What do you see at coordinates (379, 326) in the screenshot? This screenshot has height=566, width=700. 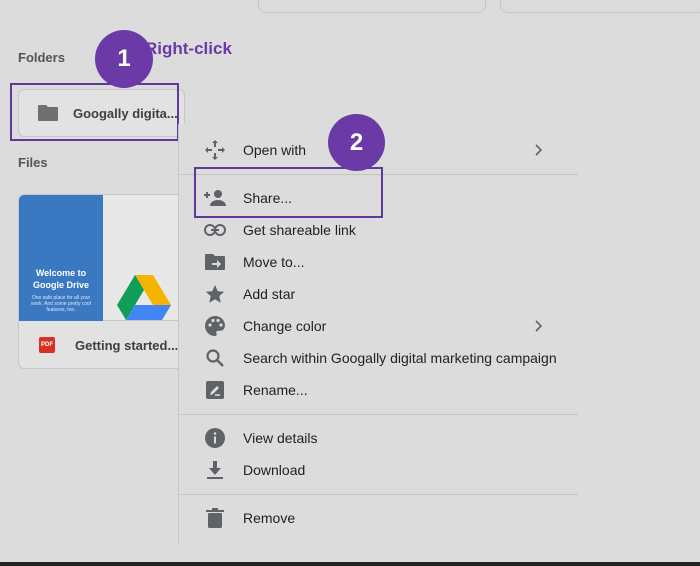 I see `menu-item-change-color: Change color` at bounding box center [379, 326].